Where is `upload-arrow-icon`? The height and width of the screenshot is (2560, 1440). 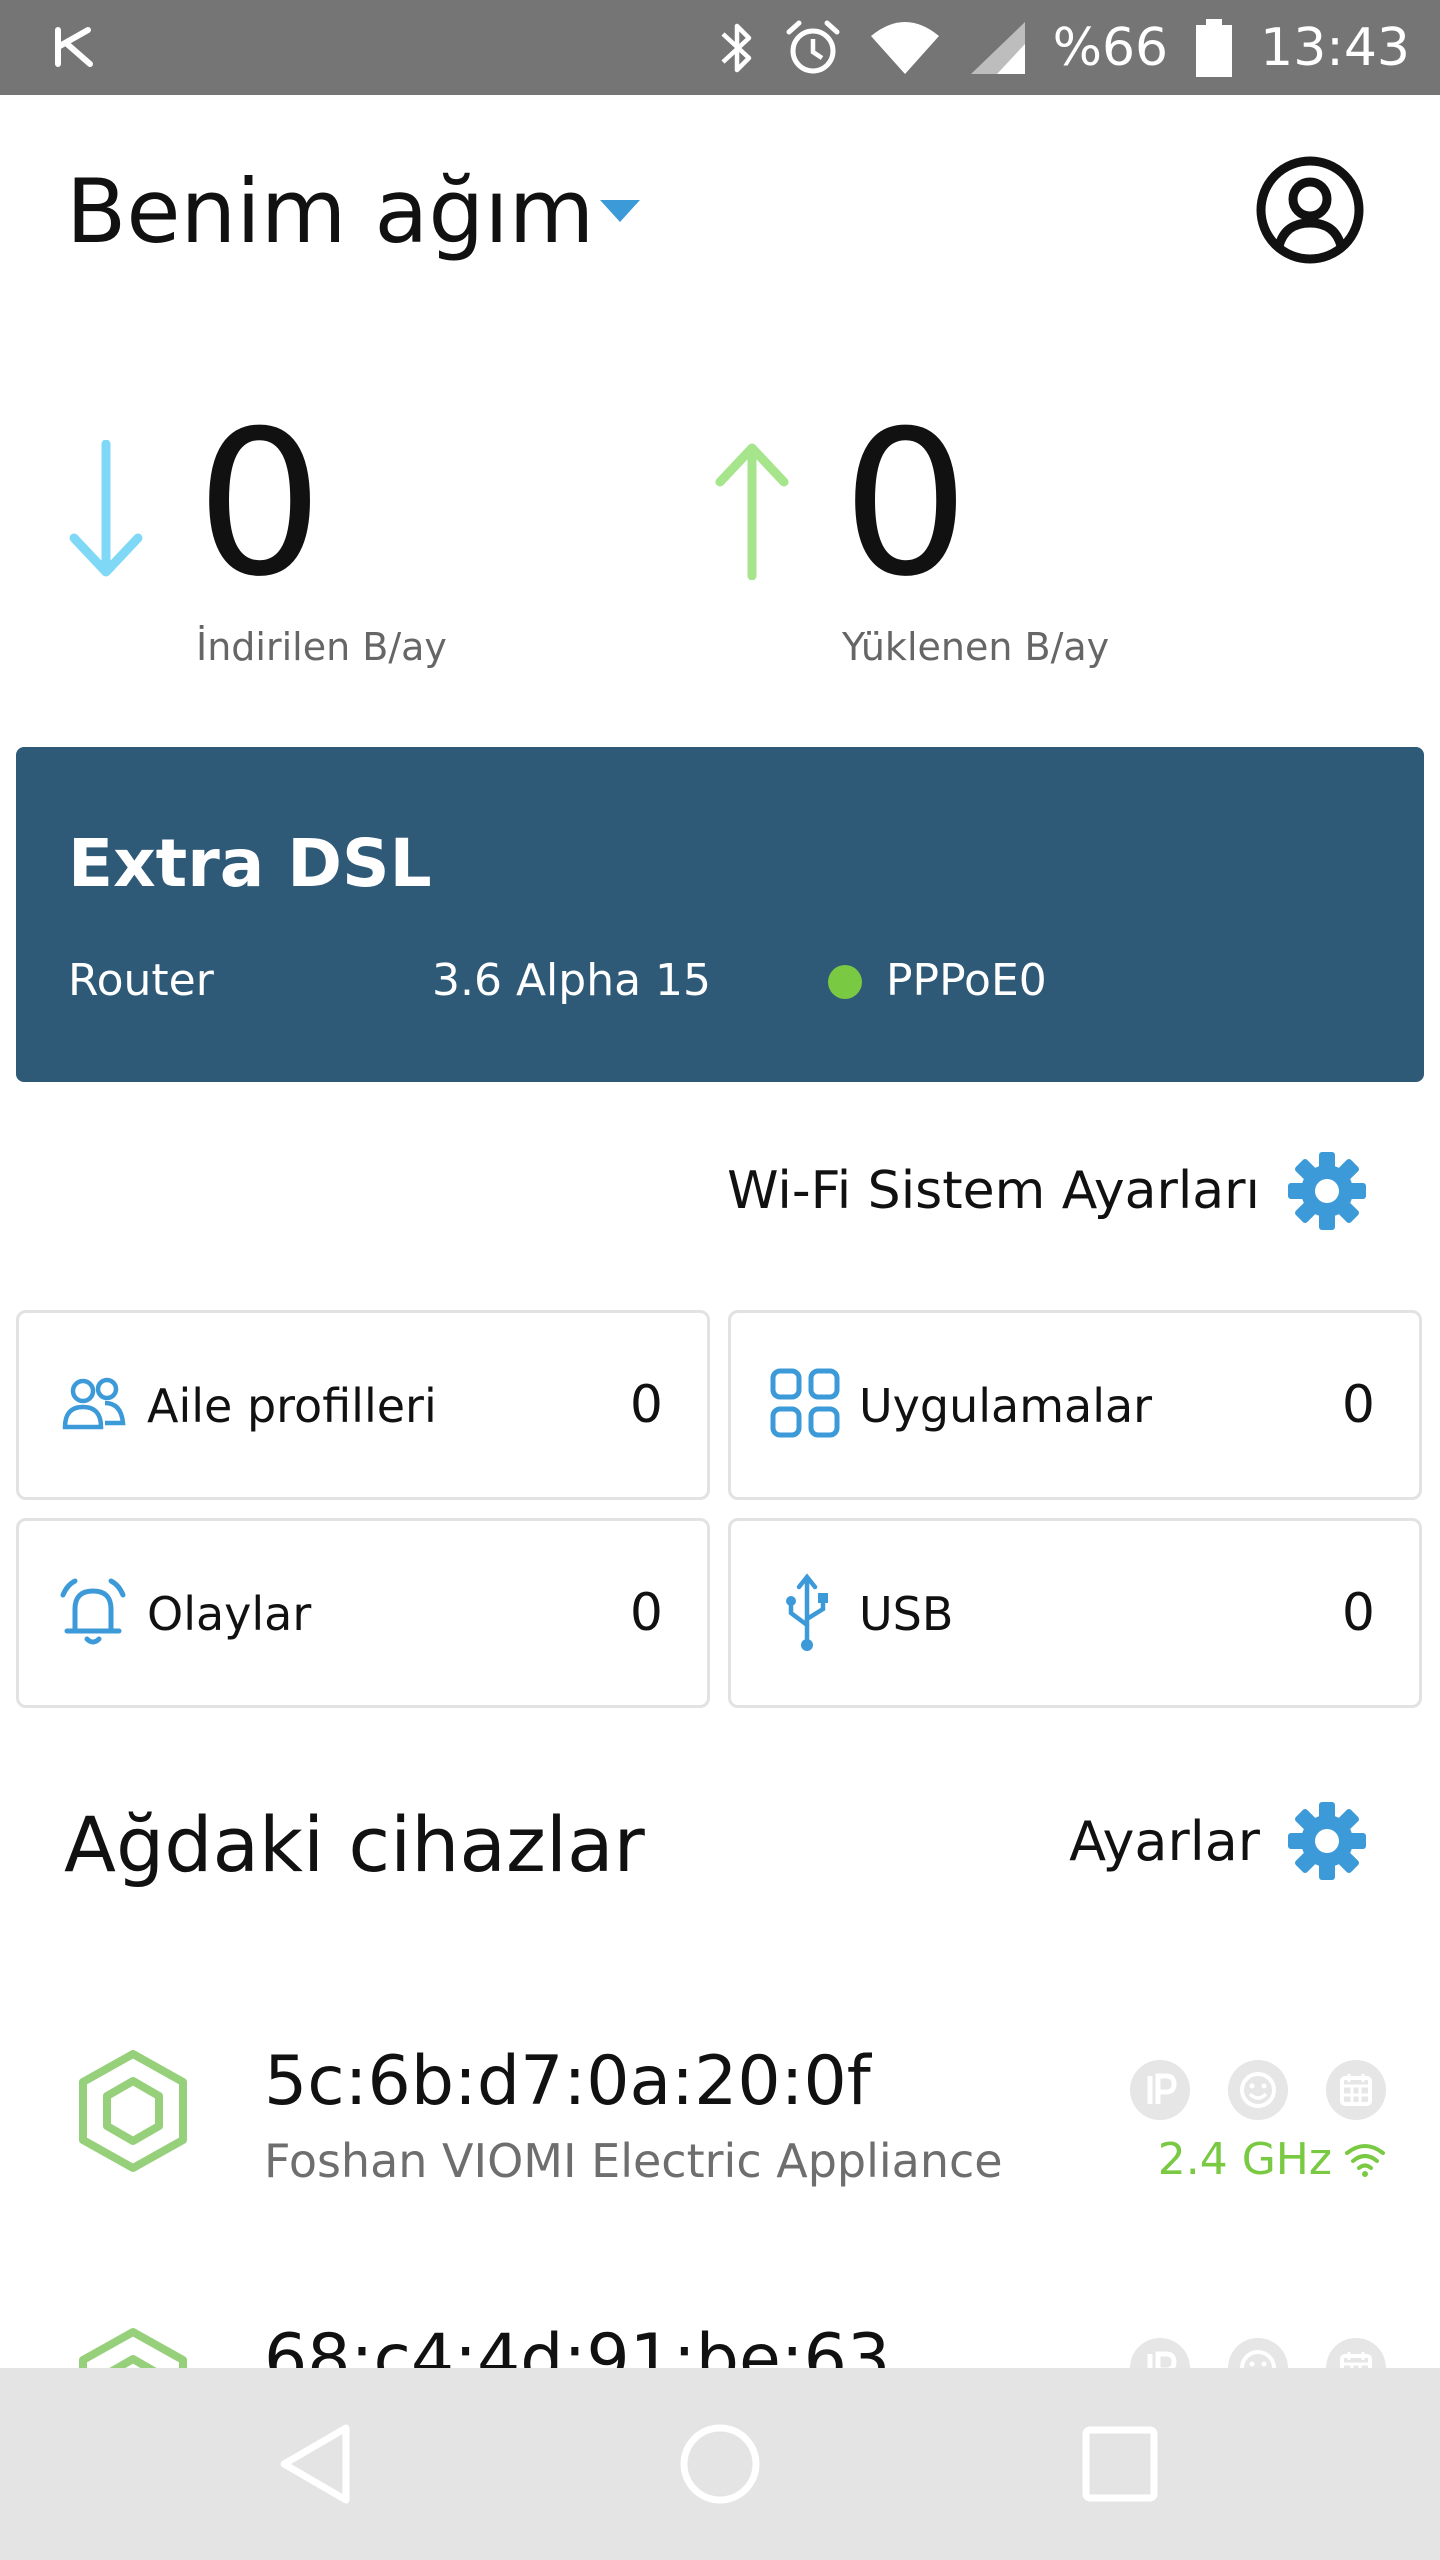 upload-arrow-icon is located at coordinates (752, 511).